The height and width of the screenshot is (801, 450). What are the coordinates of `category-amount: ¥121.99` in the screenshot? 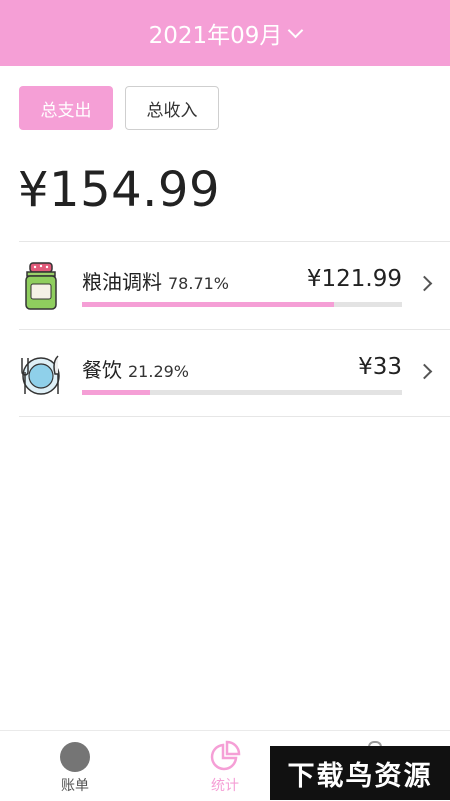 It's located at (354, 279).